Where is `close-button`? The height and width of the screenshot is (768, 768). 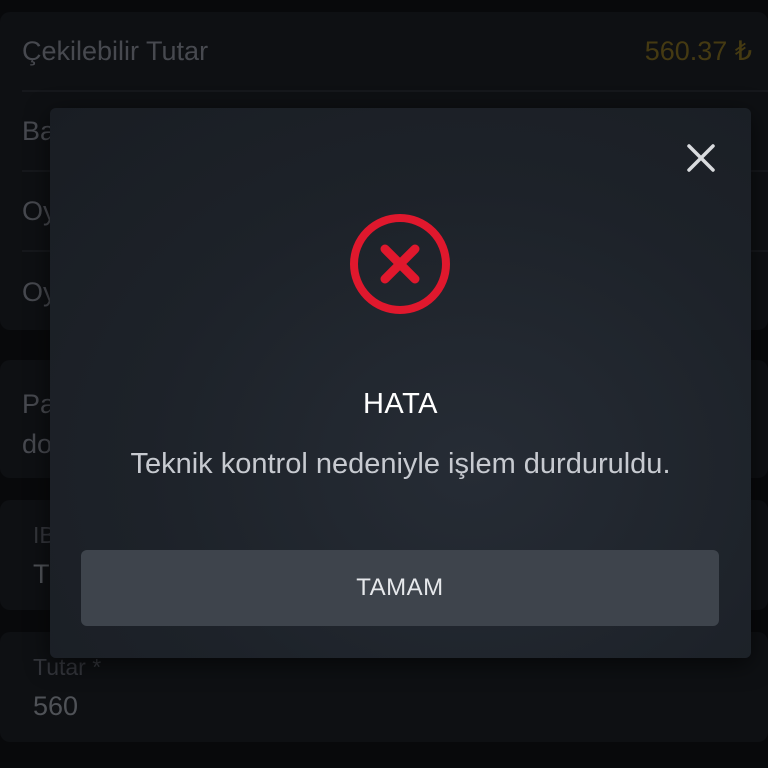
close-button is located at coordinates (701, 158).